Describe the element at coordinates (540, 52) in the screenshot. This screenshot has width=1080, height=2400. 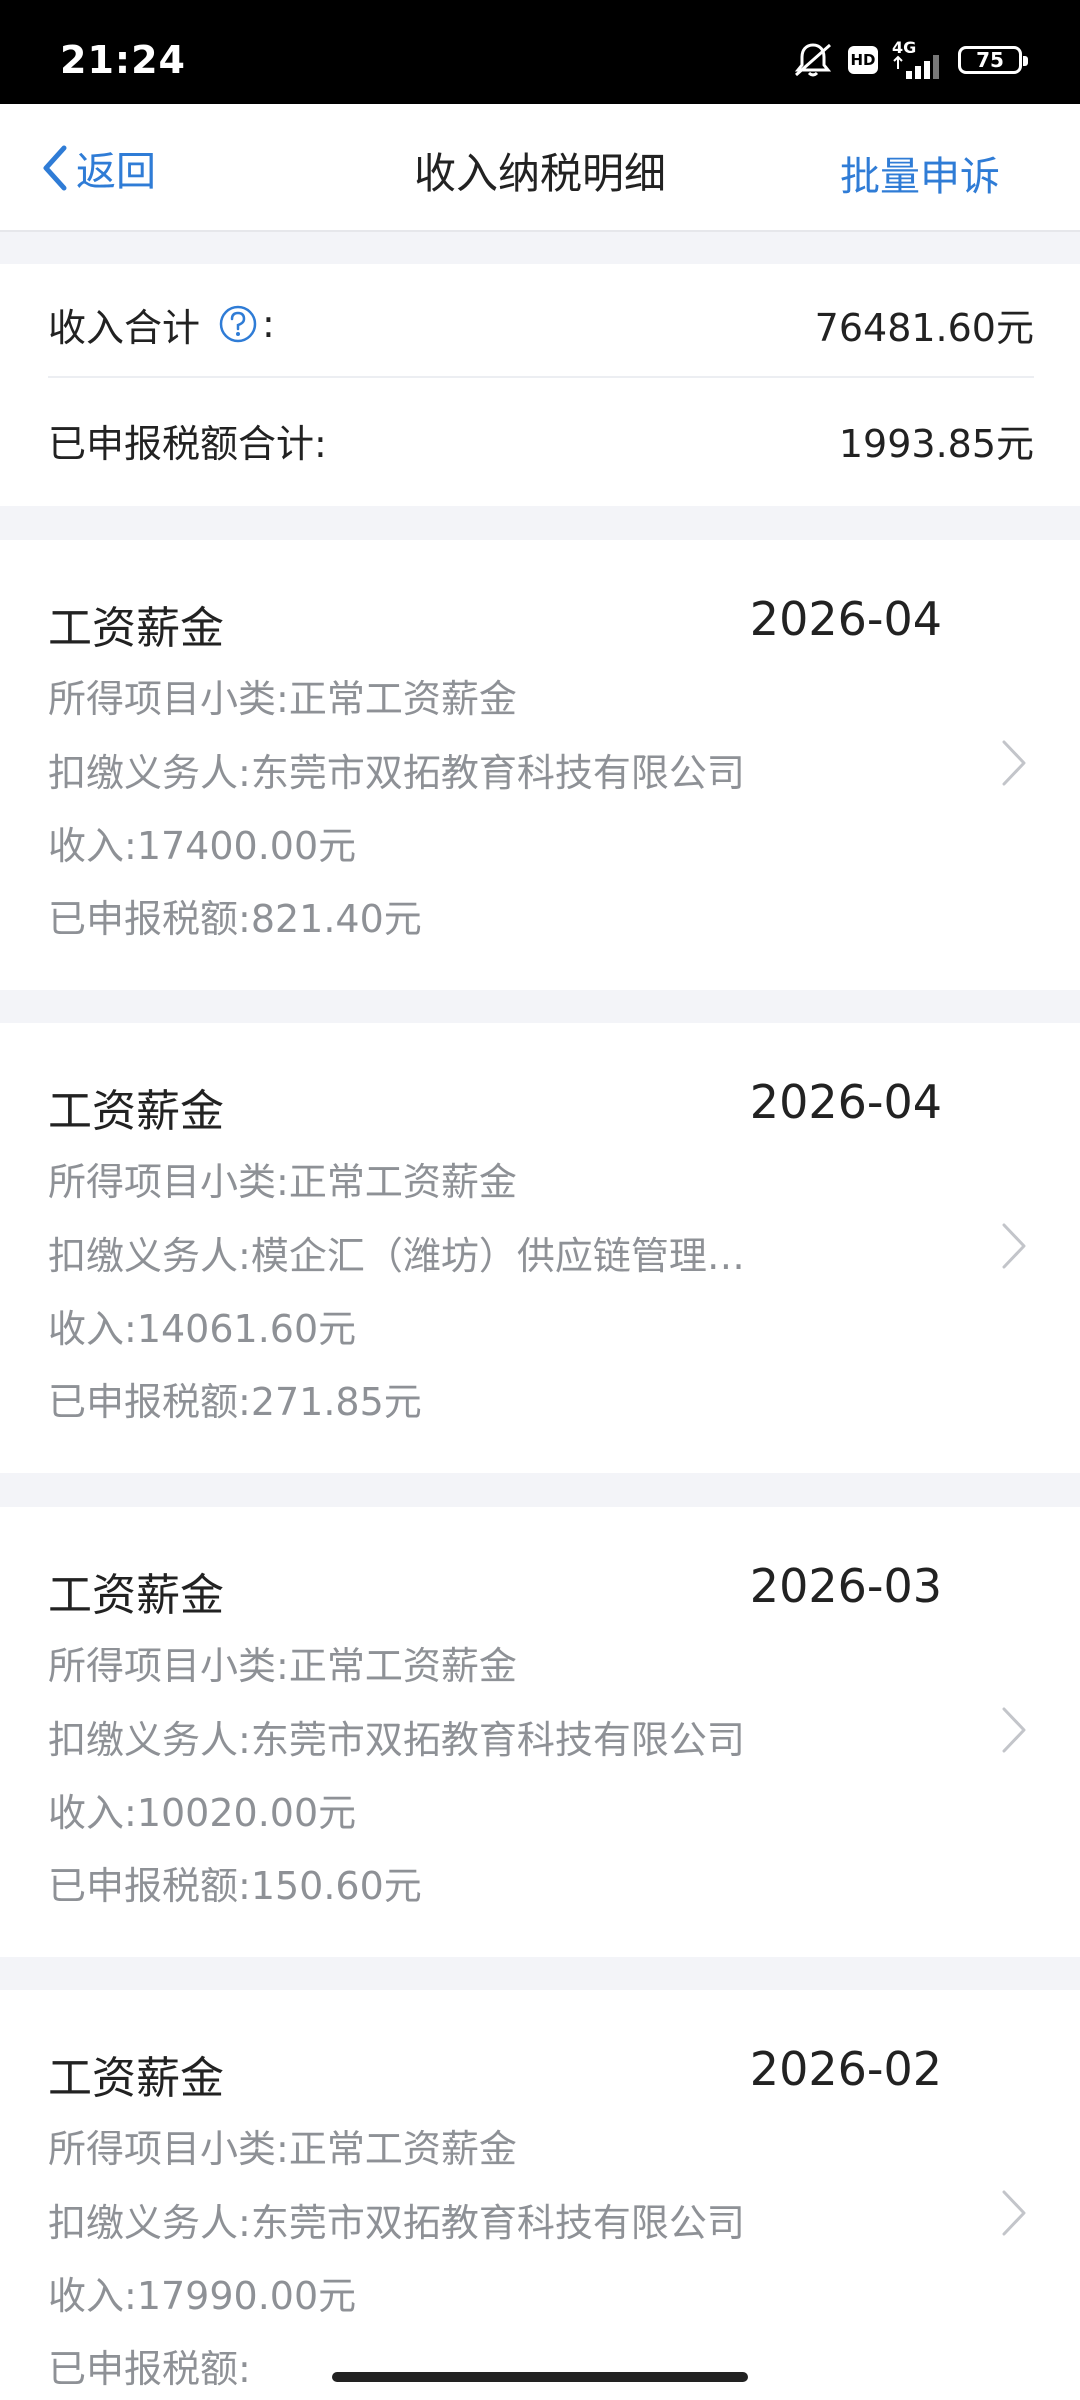
I see `status-bar: 21:24 HD 4G 75` at that location.